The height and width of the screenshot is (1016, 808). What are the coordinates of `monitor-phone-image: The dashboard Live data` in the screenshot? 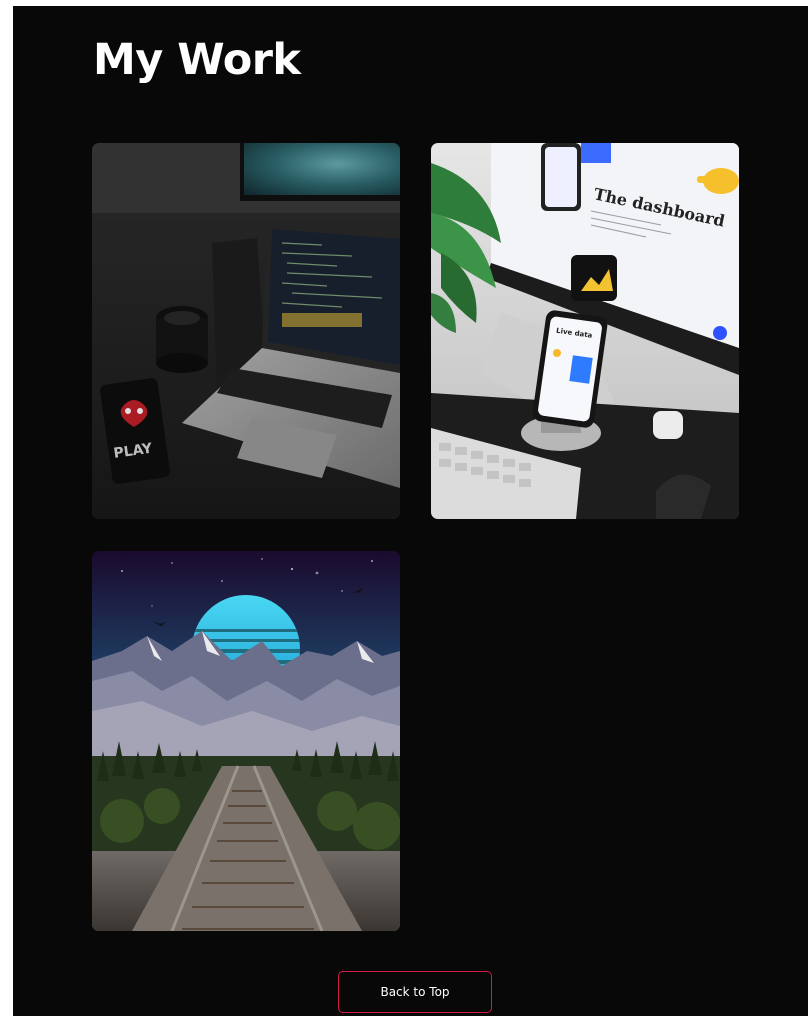 It's located at (585, 331).